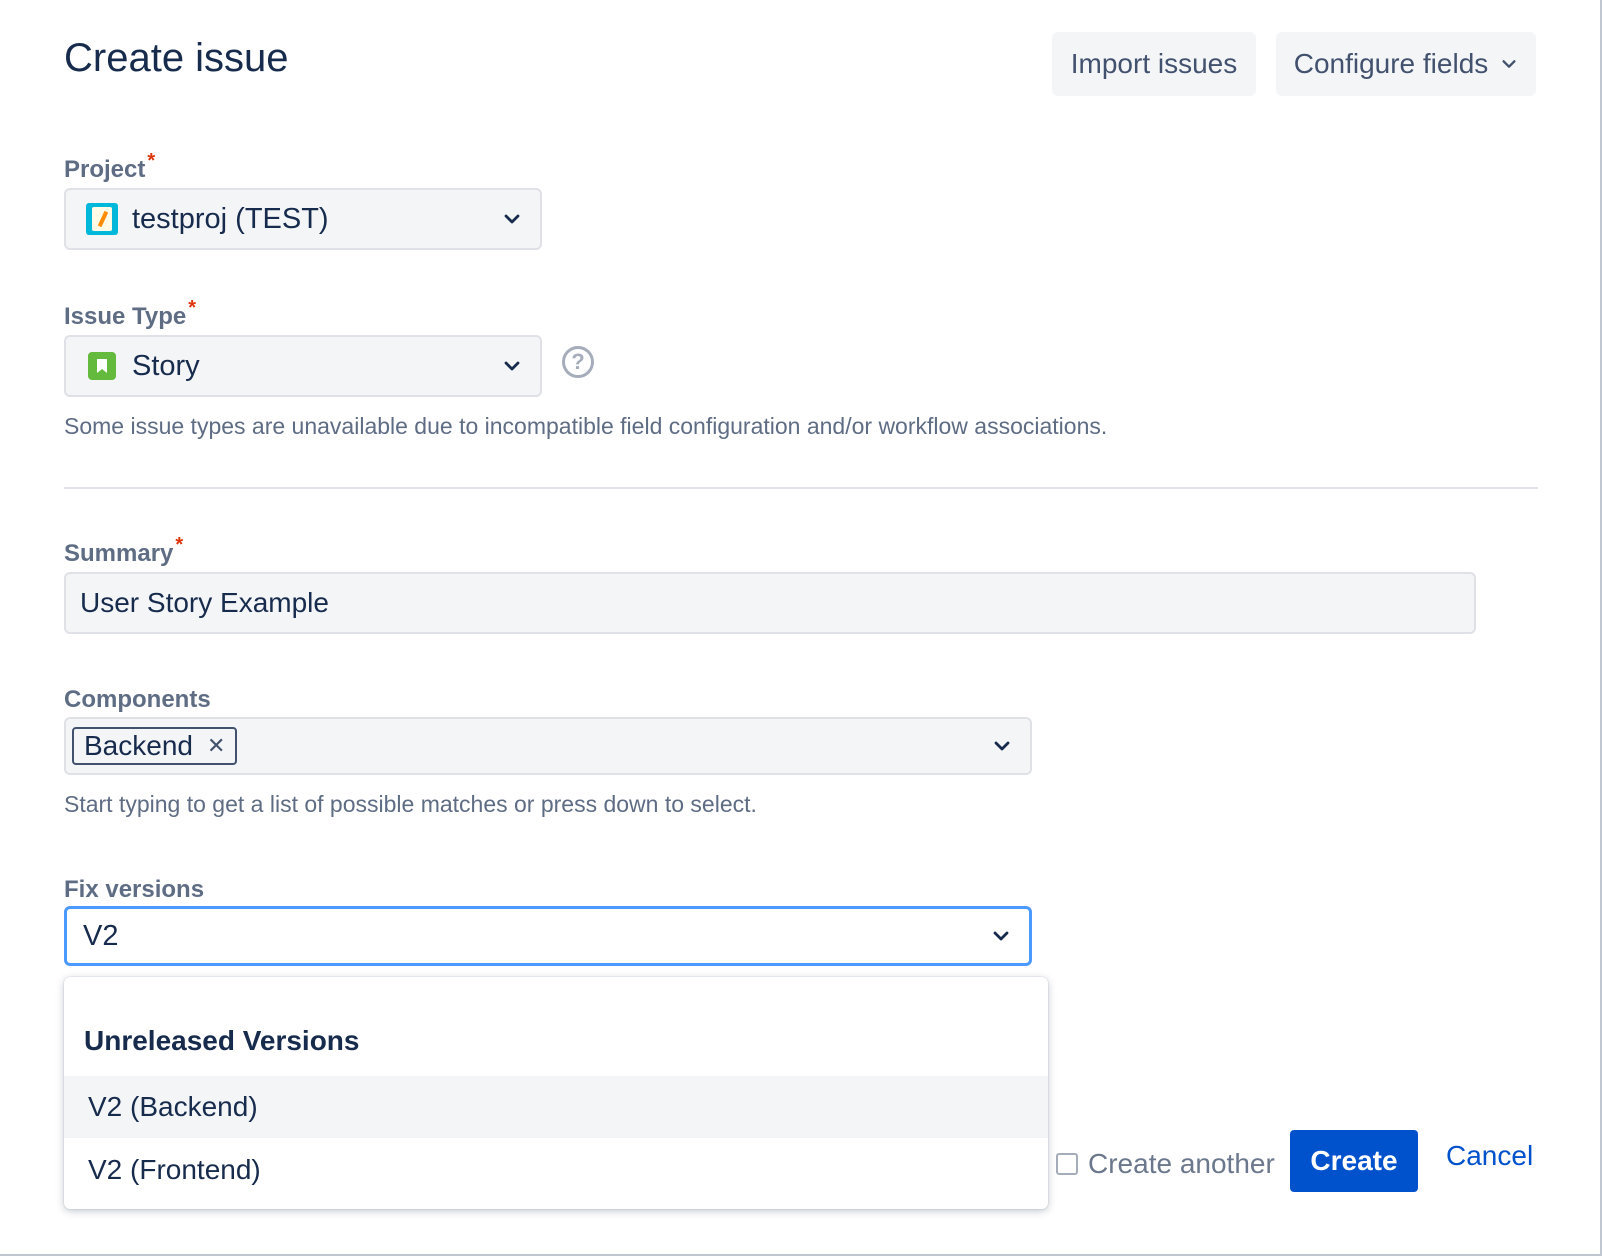 The width and height of the screenshot is (1602, 1256). Describe the element at coordinates (119, 553) in the screenshot. I see `summary-label-text: Summary` at that location.